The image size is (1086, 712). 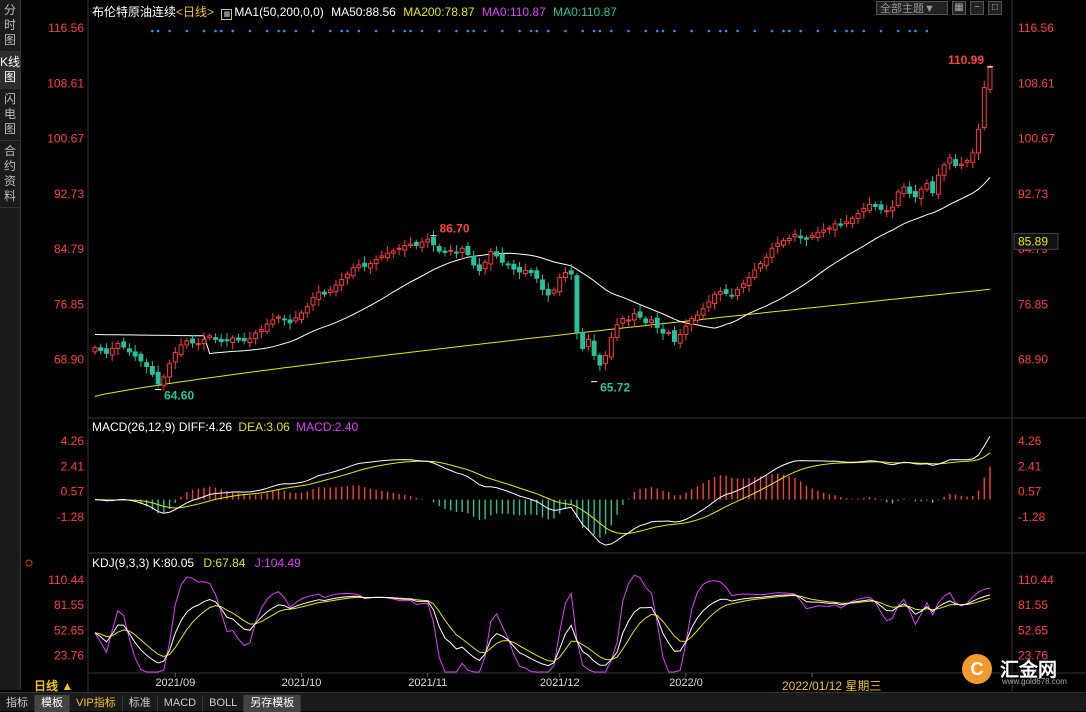 I want to click on kdj-header: KDJ(9,3,3) K:80.05 D:67.84 J:104.49, so click(x=196, y=563).